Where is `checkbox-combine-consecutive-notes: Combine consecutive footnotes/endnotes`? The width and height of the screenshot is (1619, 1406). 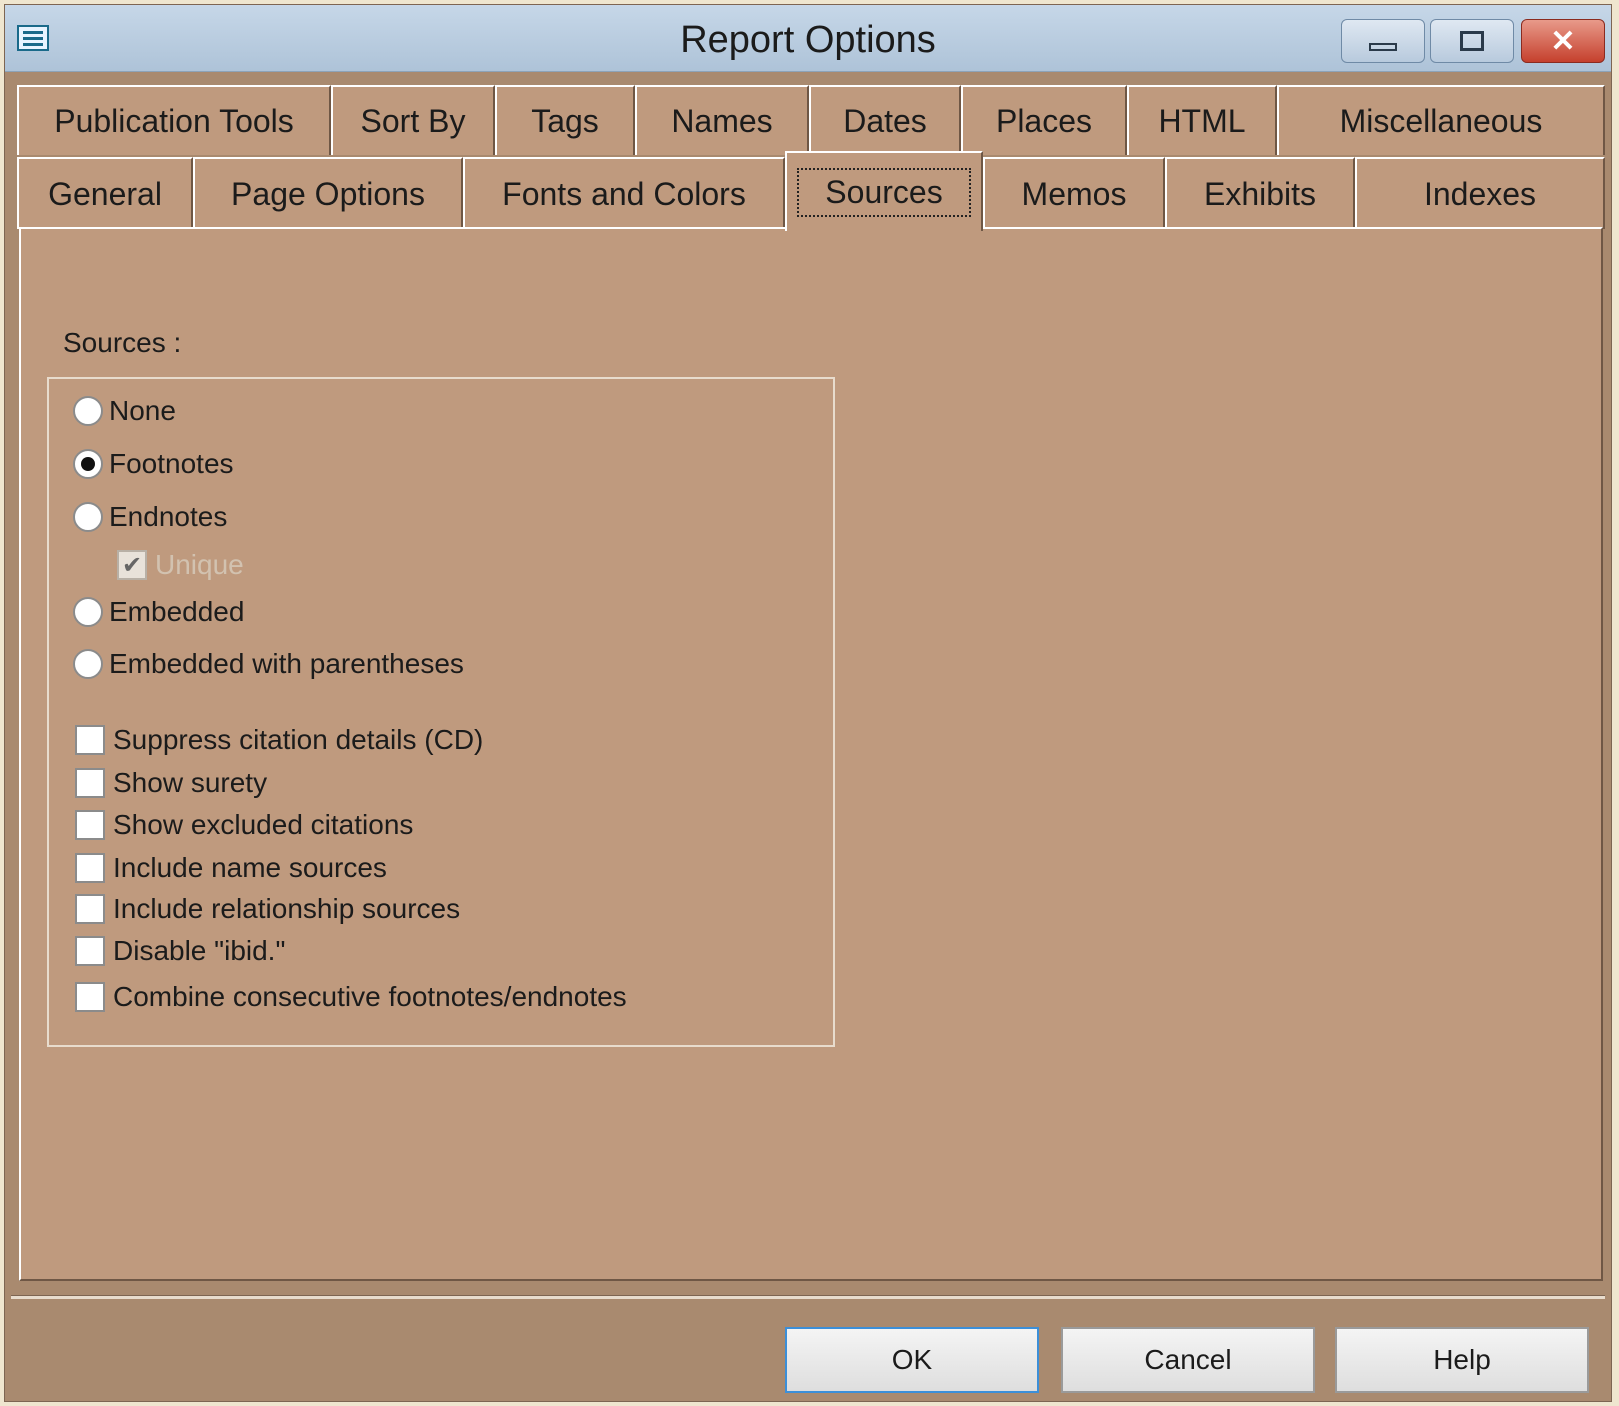
checkbox-combine-consecutive-notes: Combine consecutive footnotes/endnotes is located at coordinates (351, 997).